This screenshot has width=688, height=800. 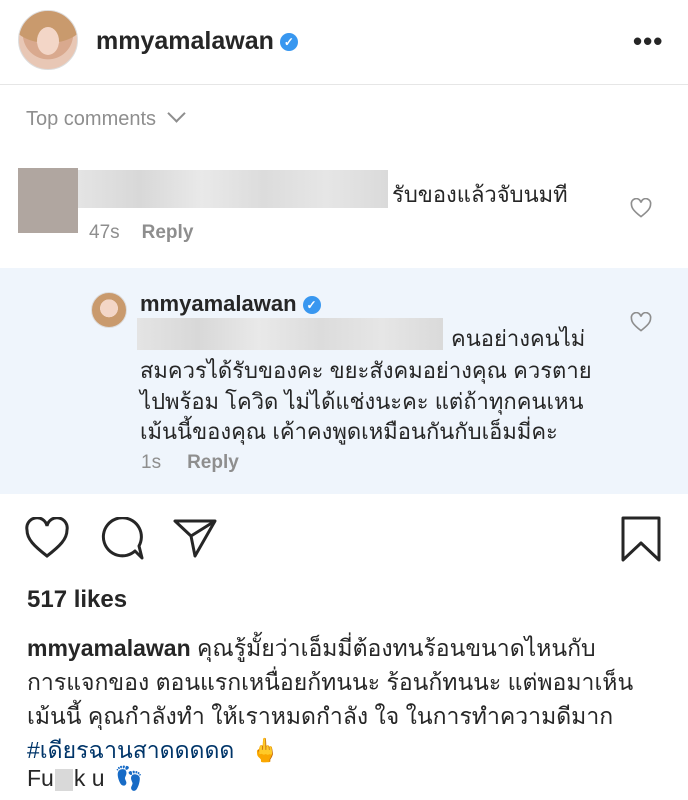 I want to click on likes-count: 517 likes, so click(x=77, y=600).